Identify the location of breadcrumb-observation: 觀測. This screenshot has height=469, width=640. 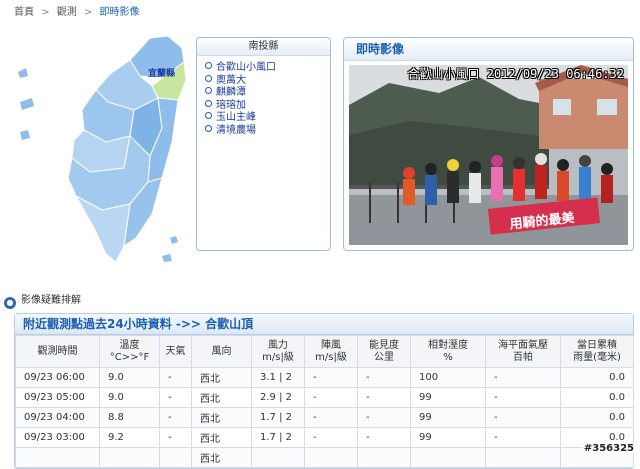
(67, 12).